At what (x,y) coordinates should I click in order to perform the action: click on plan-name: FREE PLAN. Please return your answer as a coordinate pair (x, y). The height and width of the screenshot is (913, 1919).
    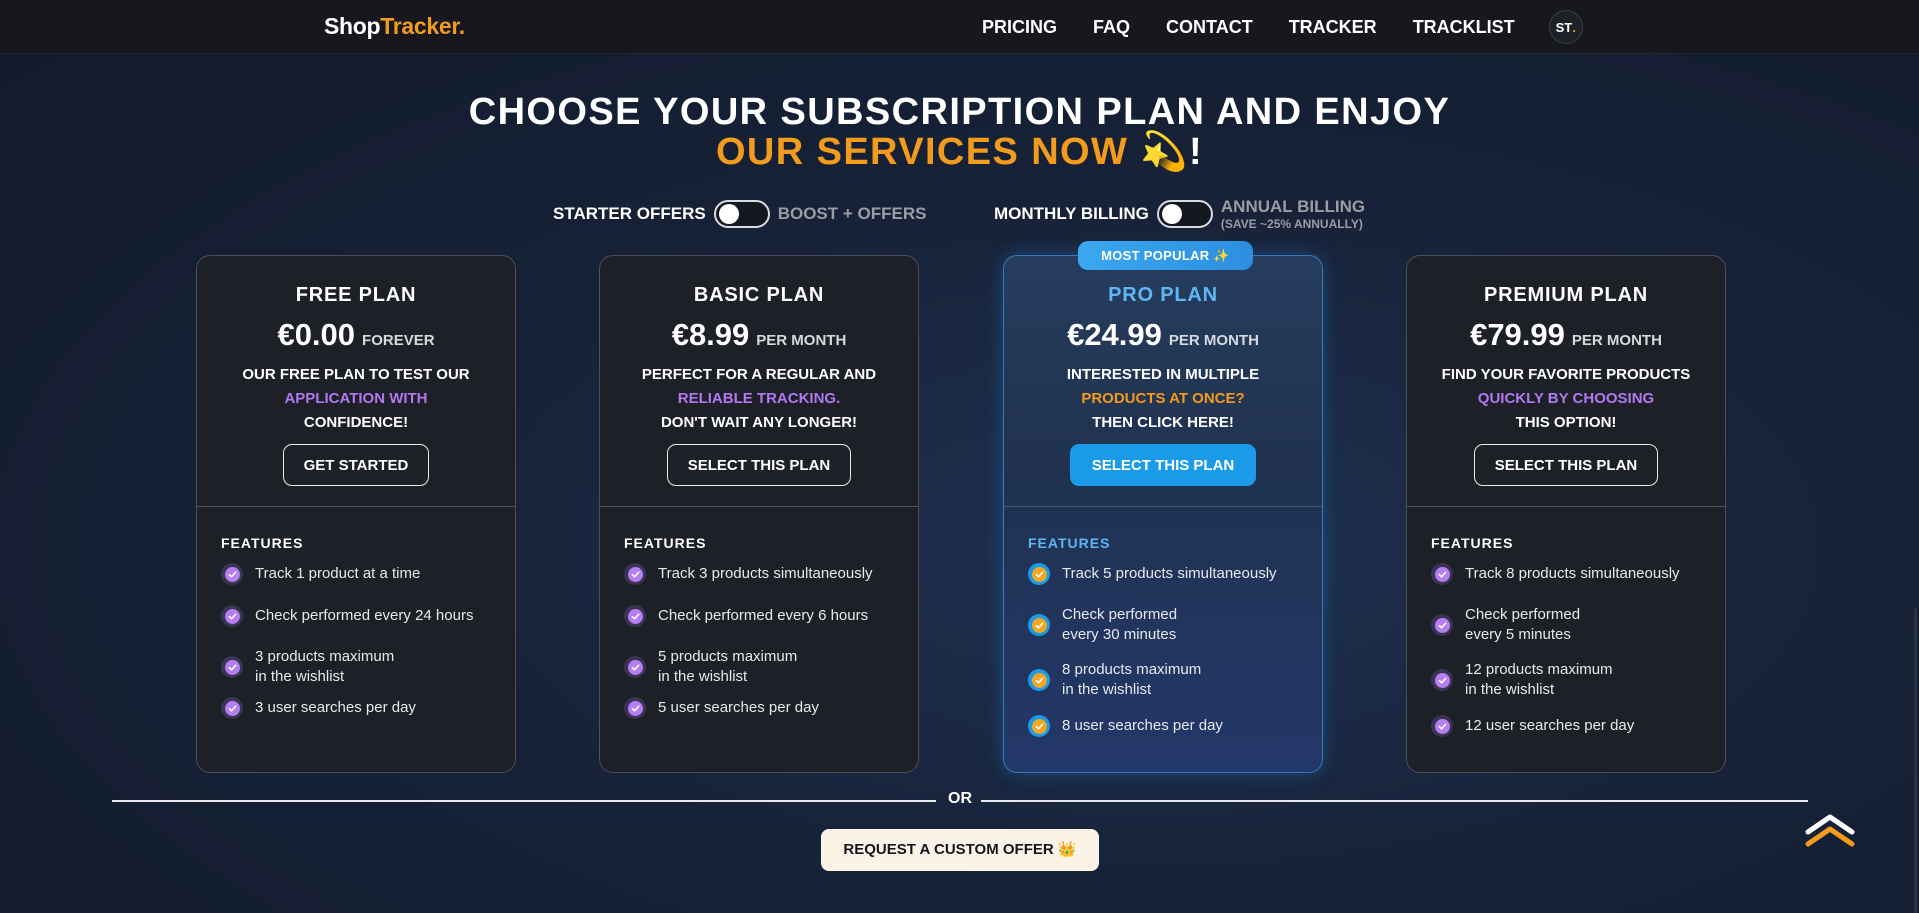
    Looking at the image, I should click on (356, 295).